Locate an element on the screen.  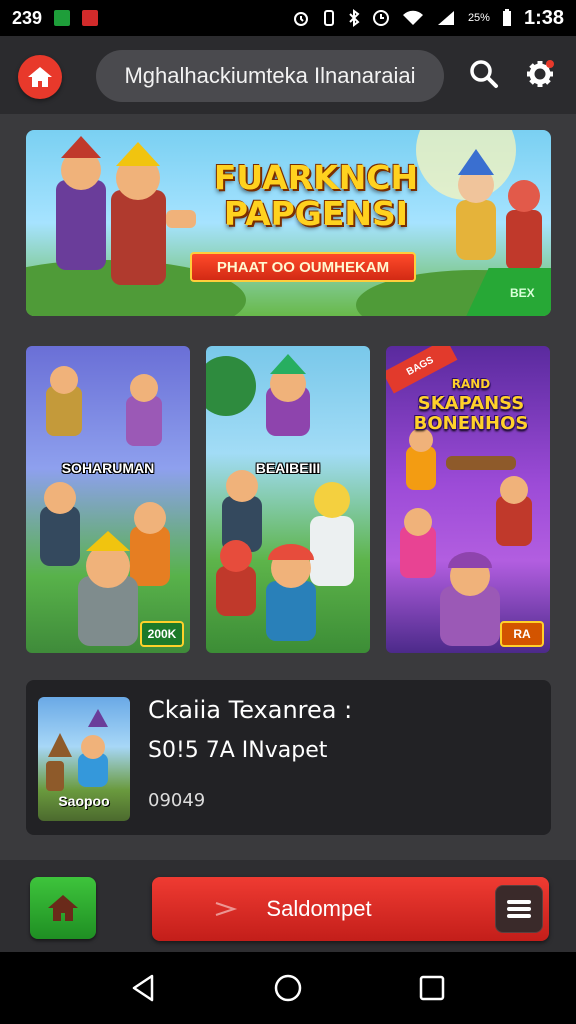
home-button is located at coordinates (40, 77).